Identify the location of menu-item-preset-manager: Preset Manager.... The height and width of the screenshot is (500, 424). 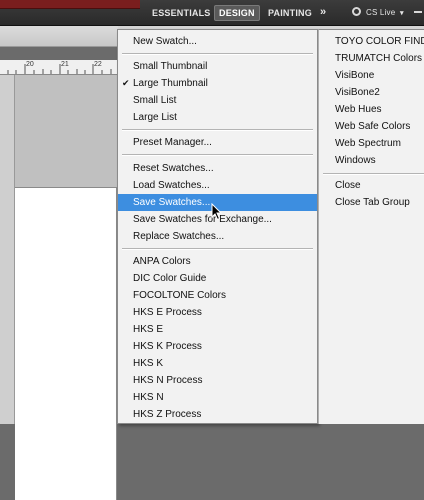
(217, 142).